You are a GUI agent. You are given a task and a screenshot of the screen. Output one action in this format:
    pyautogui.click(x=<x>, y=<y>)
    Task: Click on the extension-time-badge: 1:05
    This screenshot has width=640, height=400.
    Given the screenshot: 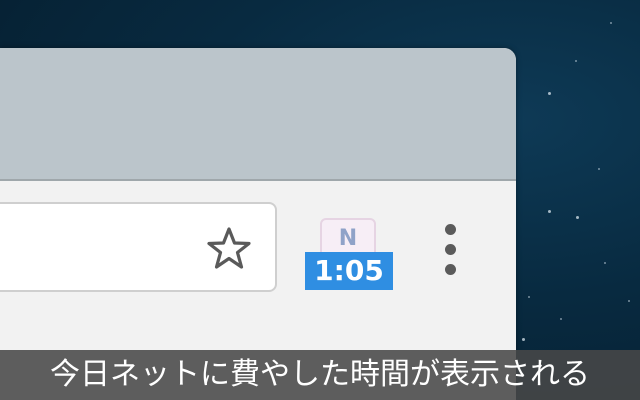 What is the action you would take?
    pyautogui.click(x=349, y=271)
    